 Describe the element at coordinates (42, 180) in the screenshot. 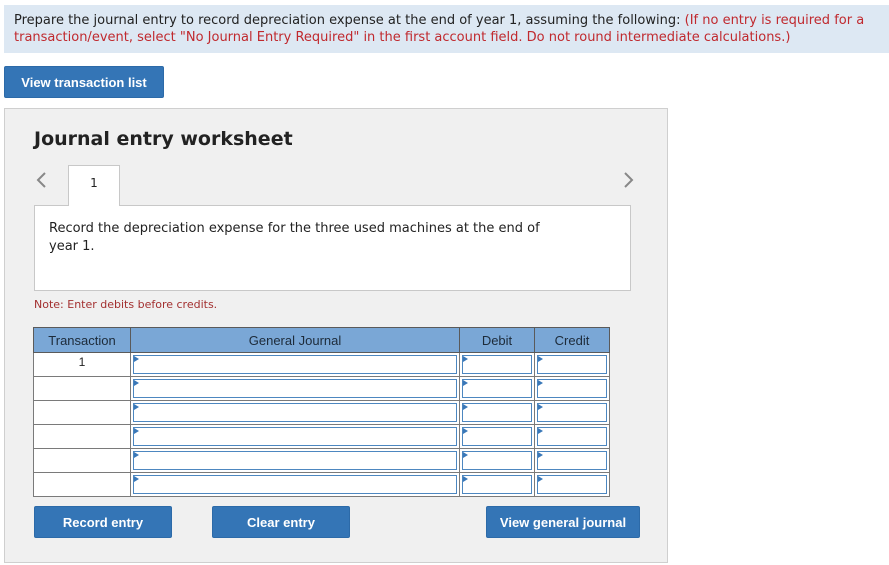

I see `chevron-left-icon` at that location.